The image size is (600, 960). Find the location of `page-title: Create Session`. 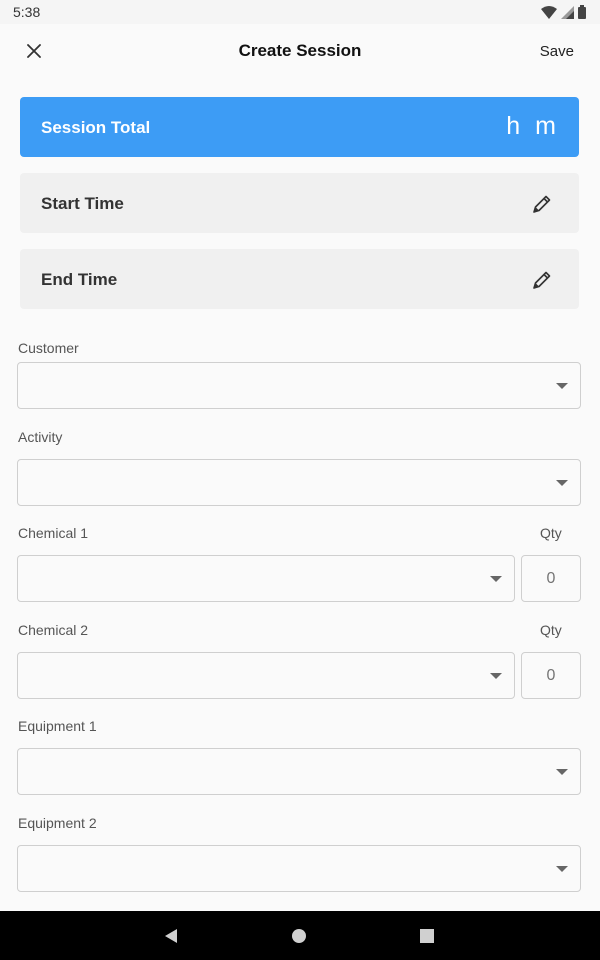

page-title: Create Session is located at coordinates (300, 50).